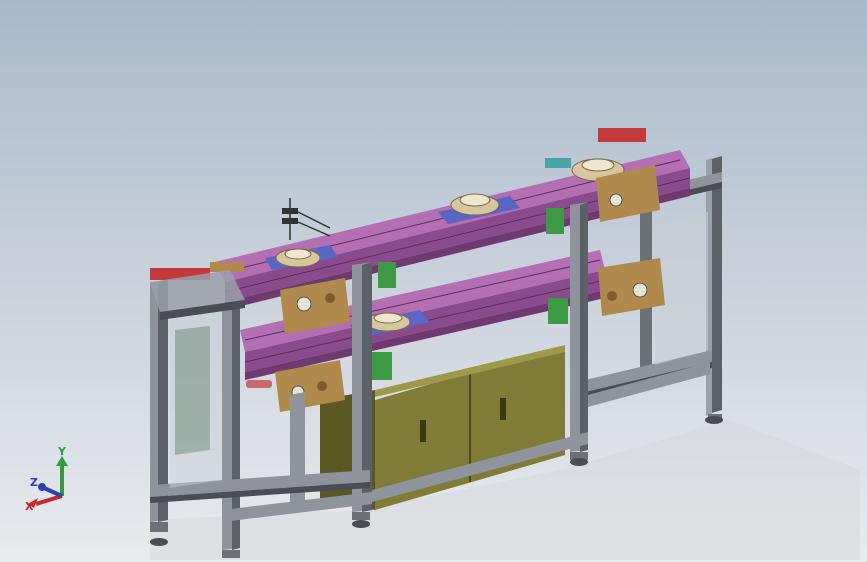  Describe the element at coordinates (34, 482) in the screenshot. I see `triad-z-label: Z` at that location.